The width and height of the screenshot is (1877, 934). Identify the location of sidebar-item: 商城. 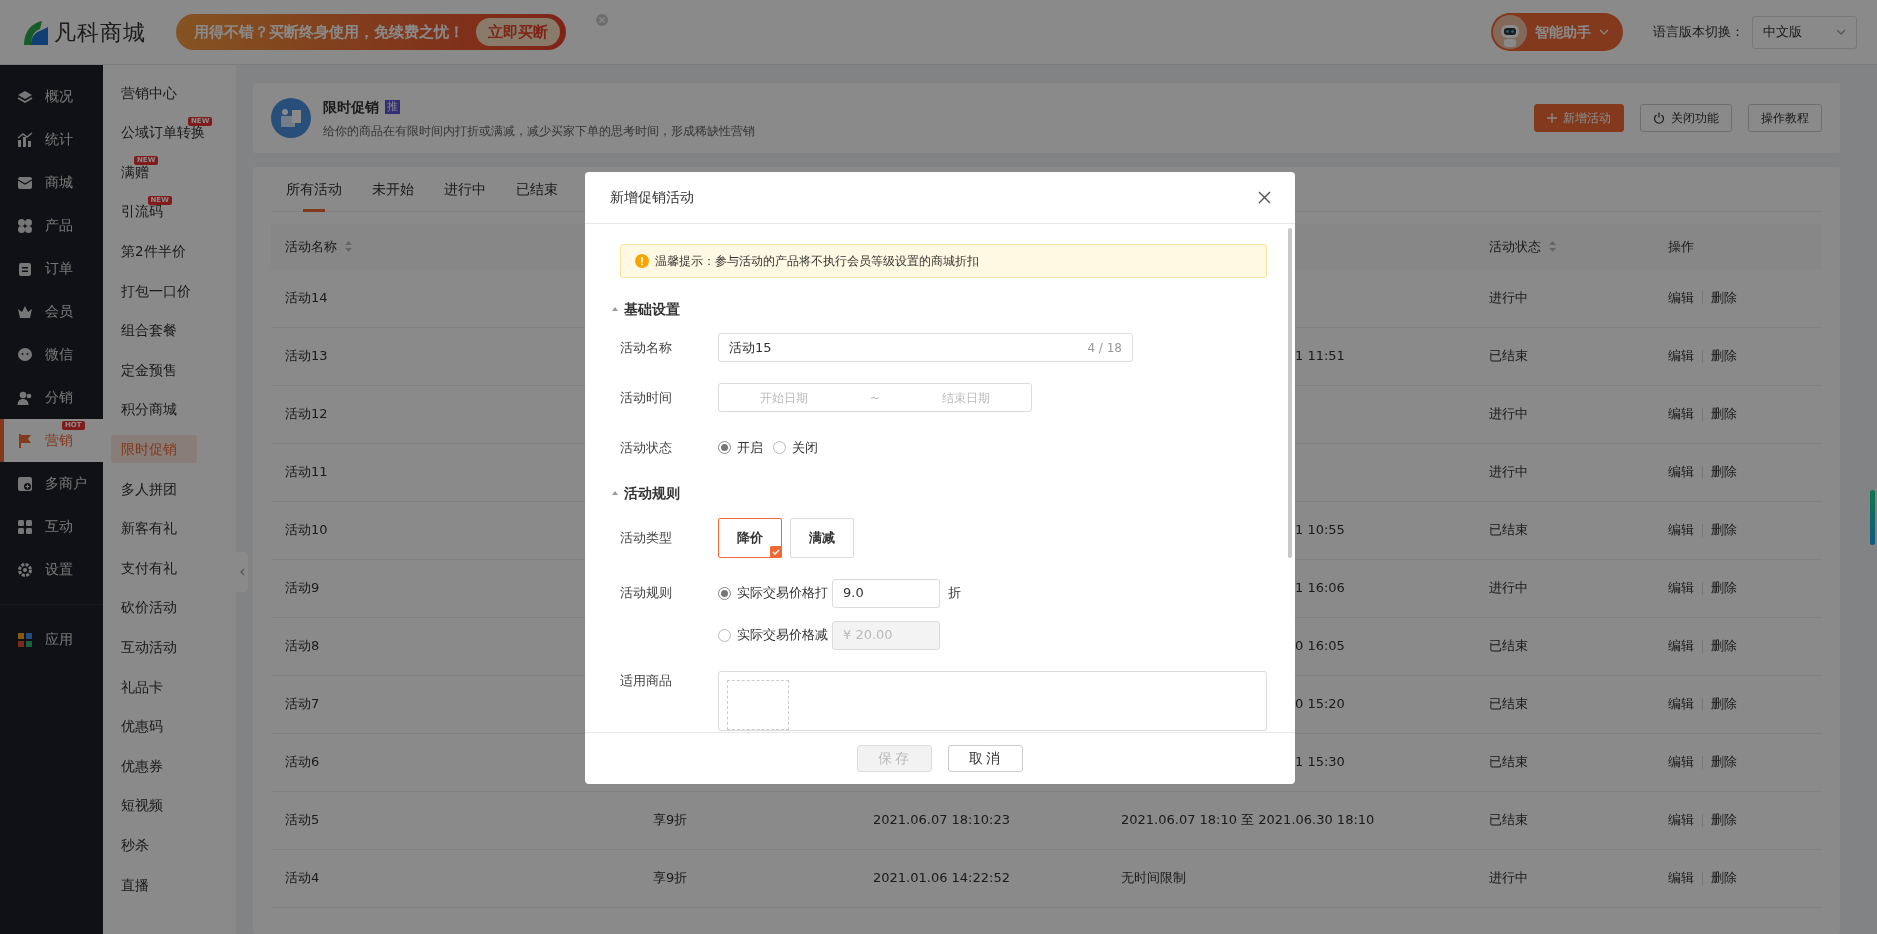
(51, 182).